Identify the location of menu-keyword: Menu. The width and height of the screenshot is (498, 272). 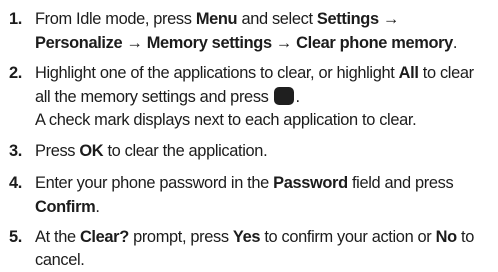
(216, 19).